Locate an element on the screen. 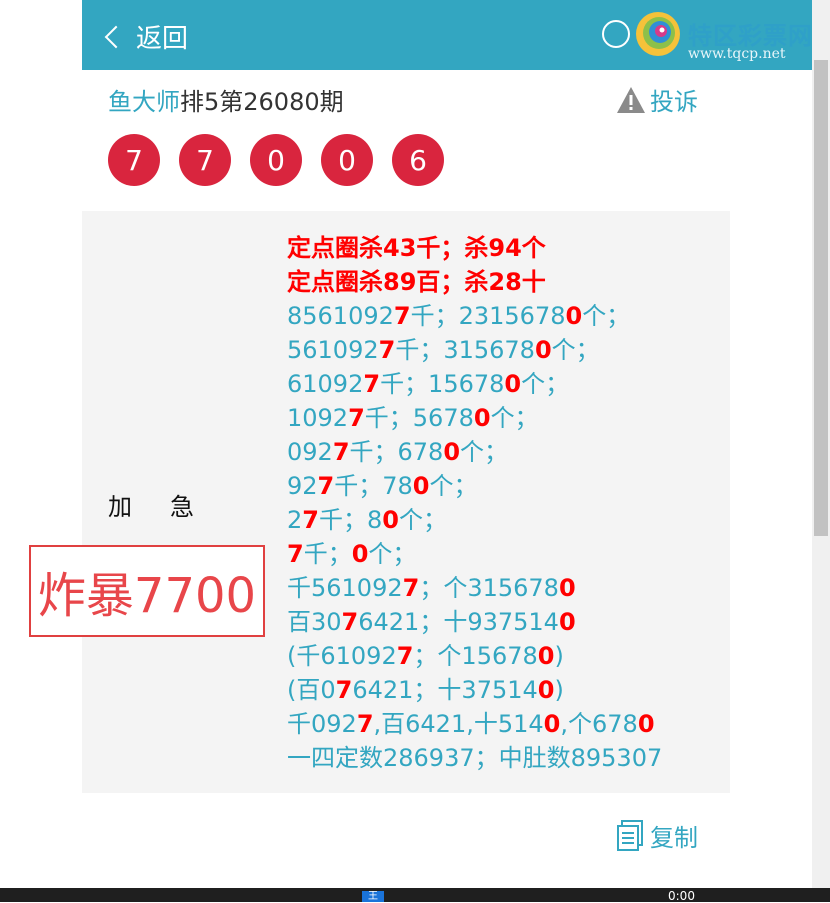  prediction-line: 千0927,百6421,十5140,个6780 is located at coordinates (474, 724).